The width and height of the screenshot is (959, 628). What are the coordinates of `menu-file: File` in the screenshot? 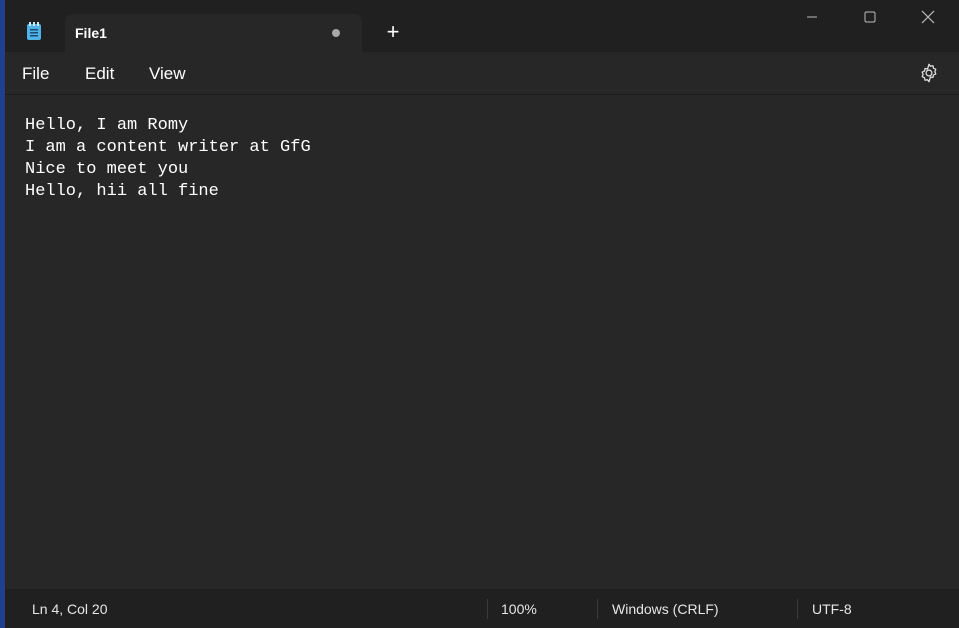 It's located at (35, 74).